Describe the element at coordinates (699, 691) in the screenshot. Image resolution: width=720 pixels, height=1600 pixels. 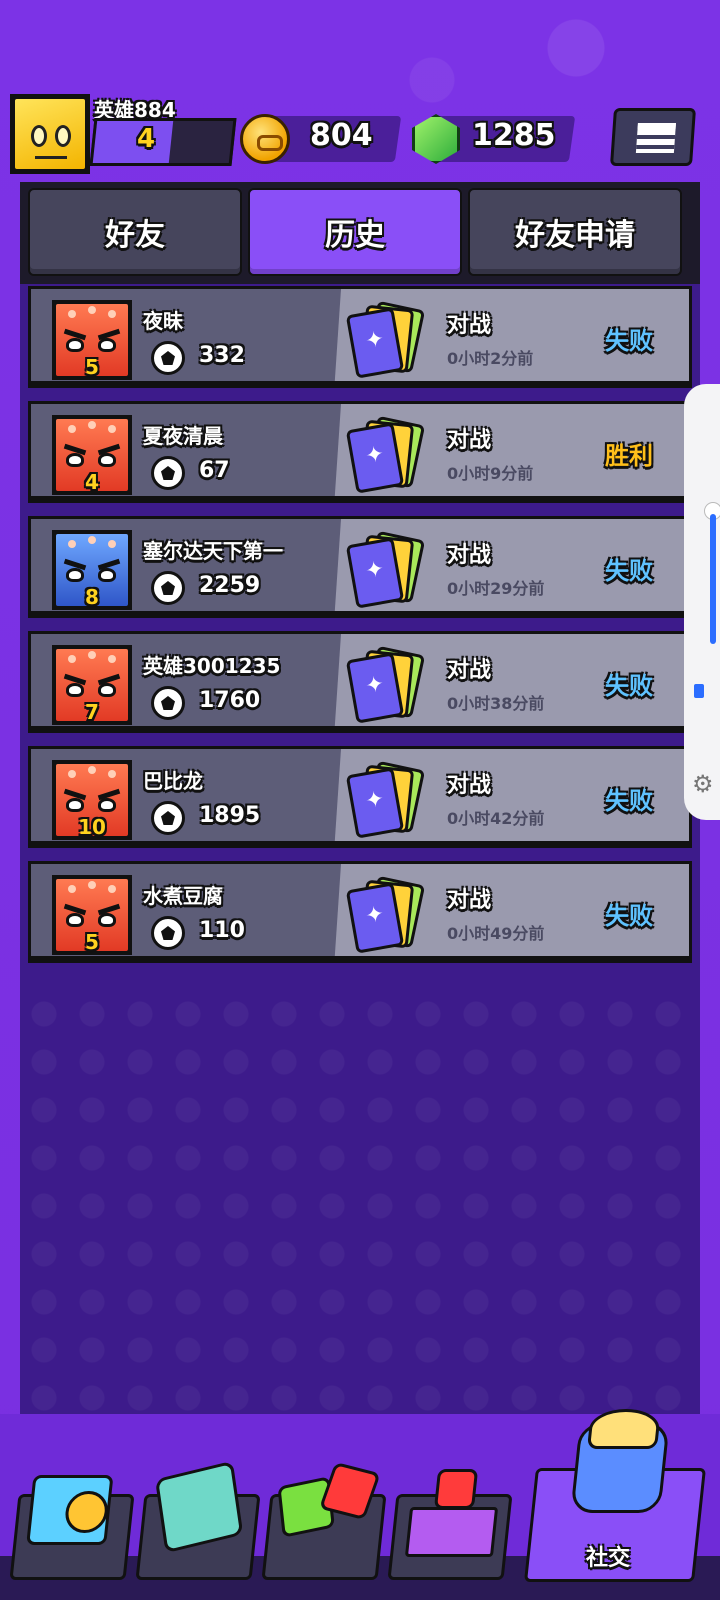
I see `speaker-icon` at that location.